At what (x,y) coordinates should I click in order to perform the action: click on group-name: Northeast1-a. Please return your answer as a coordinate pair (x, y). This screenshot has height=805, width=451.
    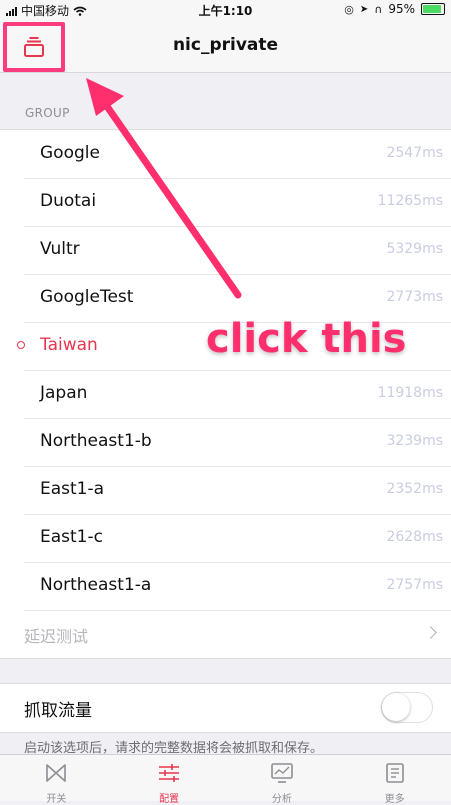
    Looking at the image, I should click on (96, 585).